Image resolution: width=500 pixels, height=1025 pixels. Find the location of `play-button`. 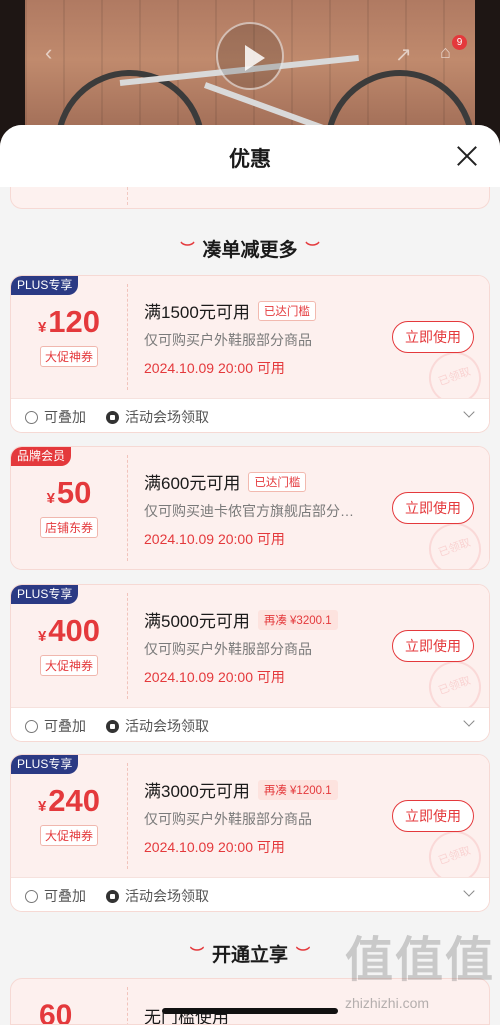

play-button is located at coordinates (250, 56).